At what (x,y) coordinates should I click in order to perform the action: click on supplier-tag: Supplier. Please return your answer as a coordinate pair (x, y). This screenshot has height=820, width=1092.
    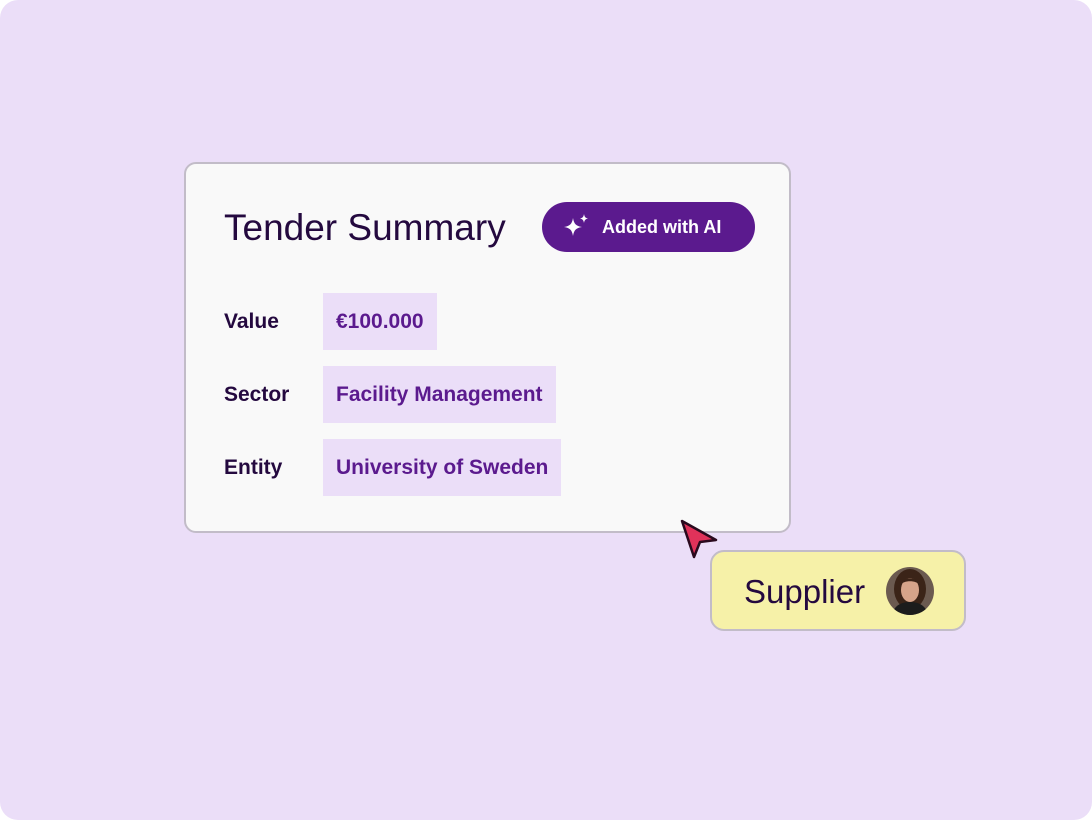
    Looking at the image, I should click on (838, 590).